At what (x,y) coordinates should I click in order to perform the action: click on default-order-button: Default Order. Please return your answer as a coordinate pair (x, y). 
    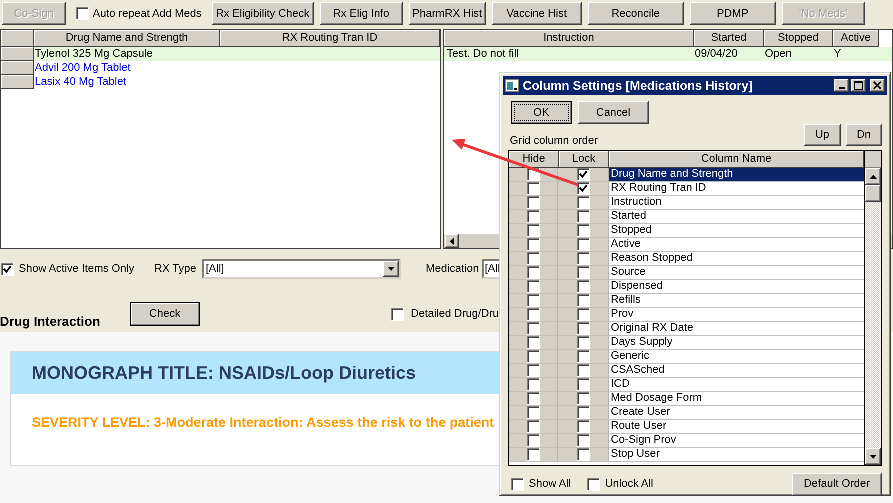
    Looking at the image, I should click on (837, 484).